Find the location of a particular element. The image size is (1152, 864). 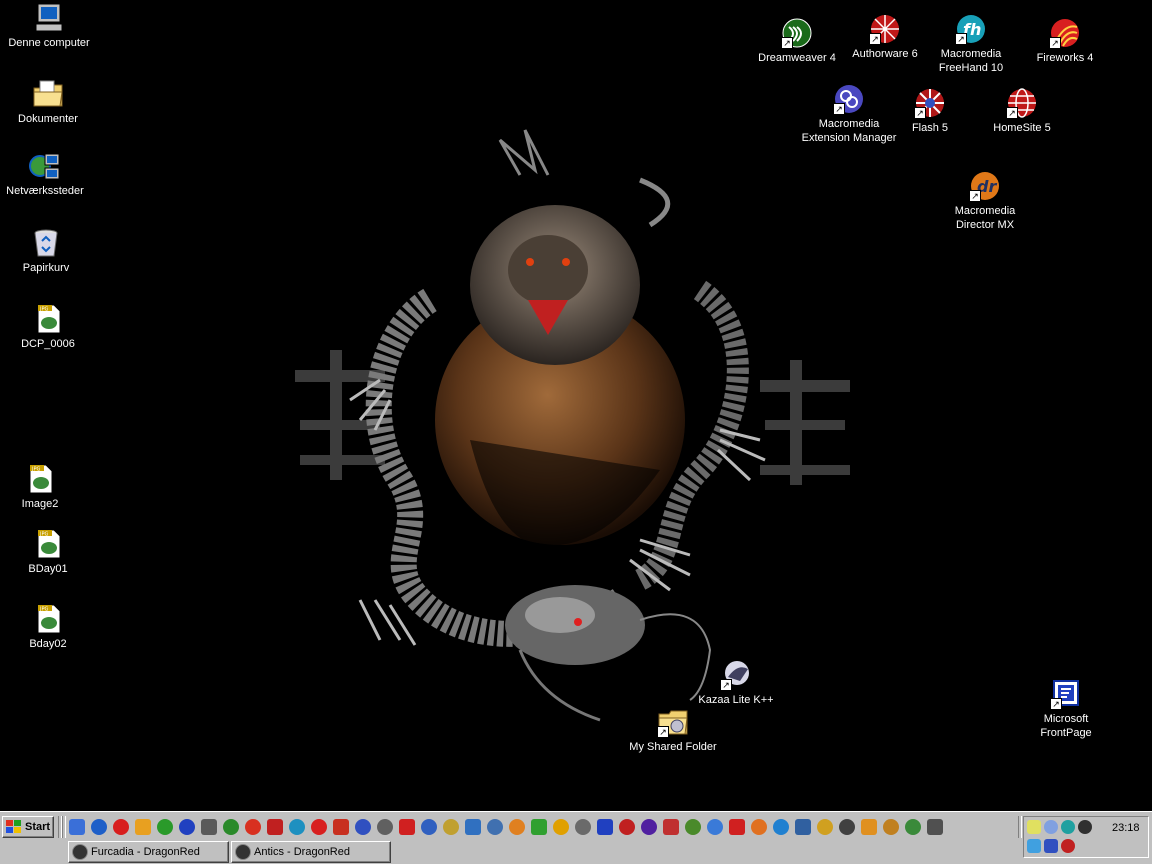

messenger-icon is located at coordinates (1085, 827).